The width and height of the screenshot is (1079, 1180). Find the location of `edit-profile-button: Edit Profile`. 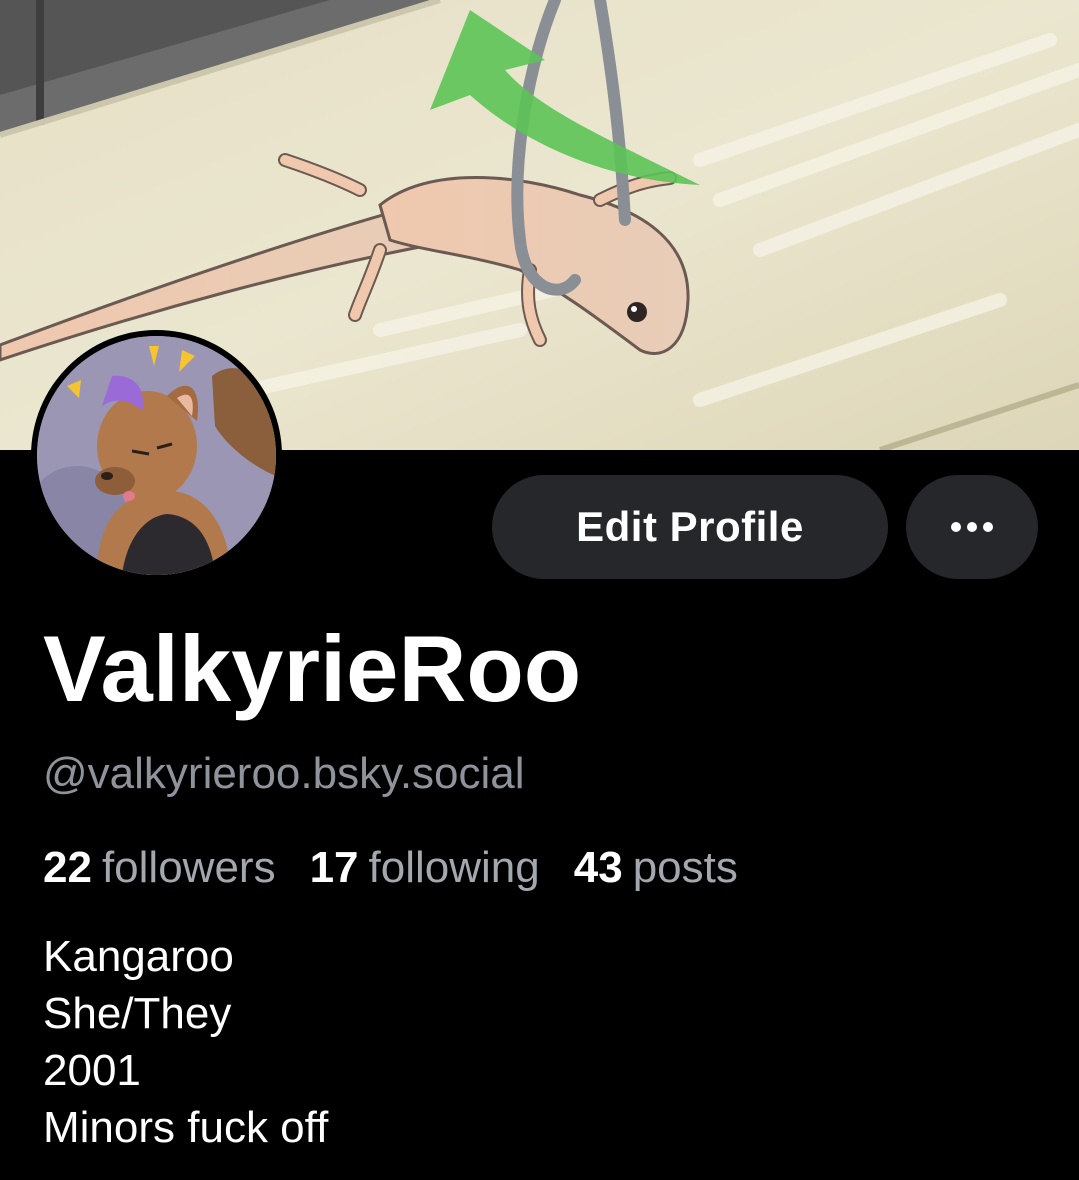

edit-profile-button: Edit Profile is located at coordinates (690, 527).